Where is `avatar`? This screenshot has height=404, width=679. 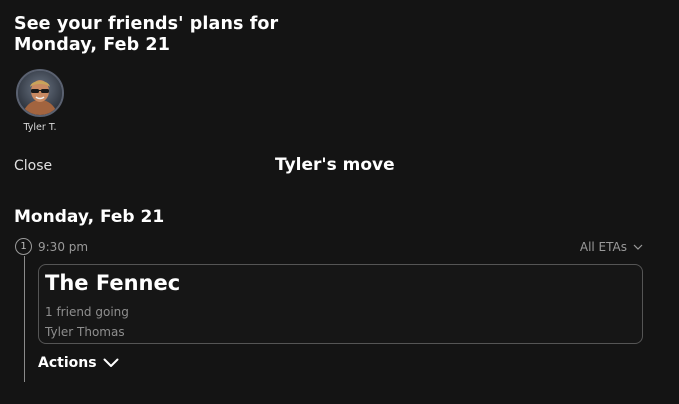
avatar is located at coordinates (40, 93).